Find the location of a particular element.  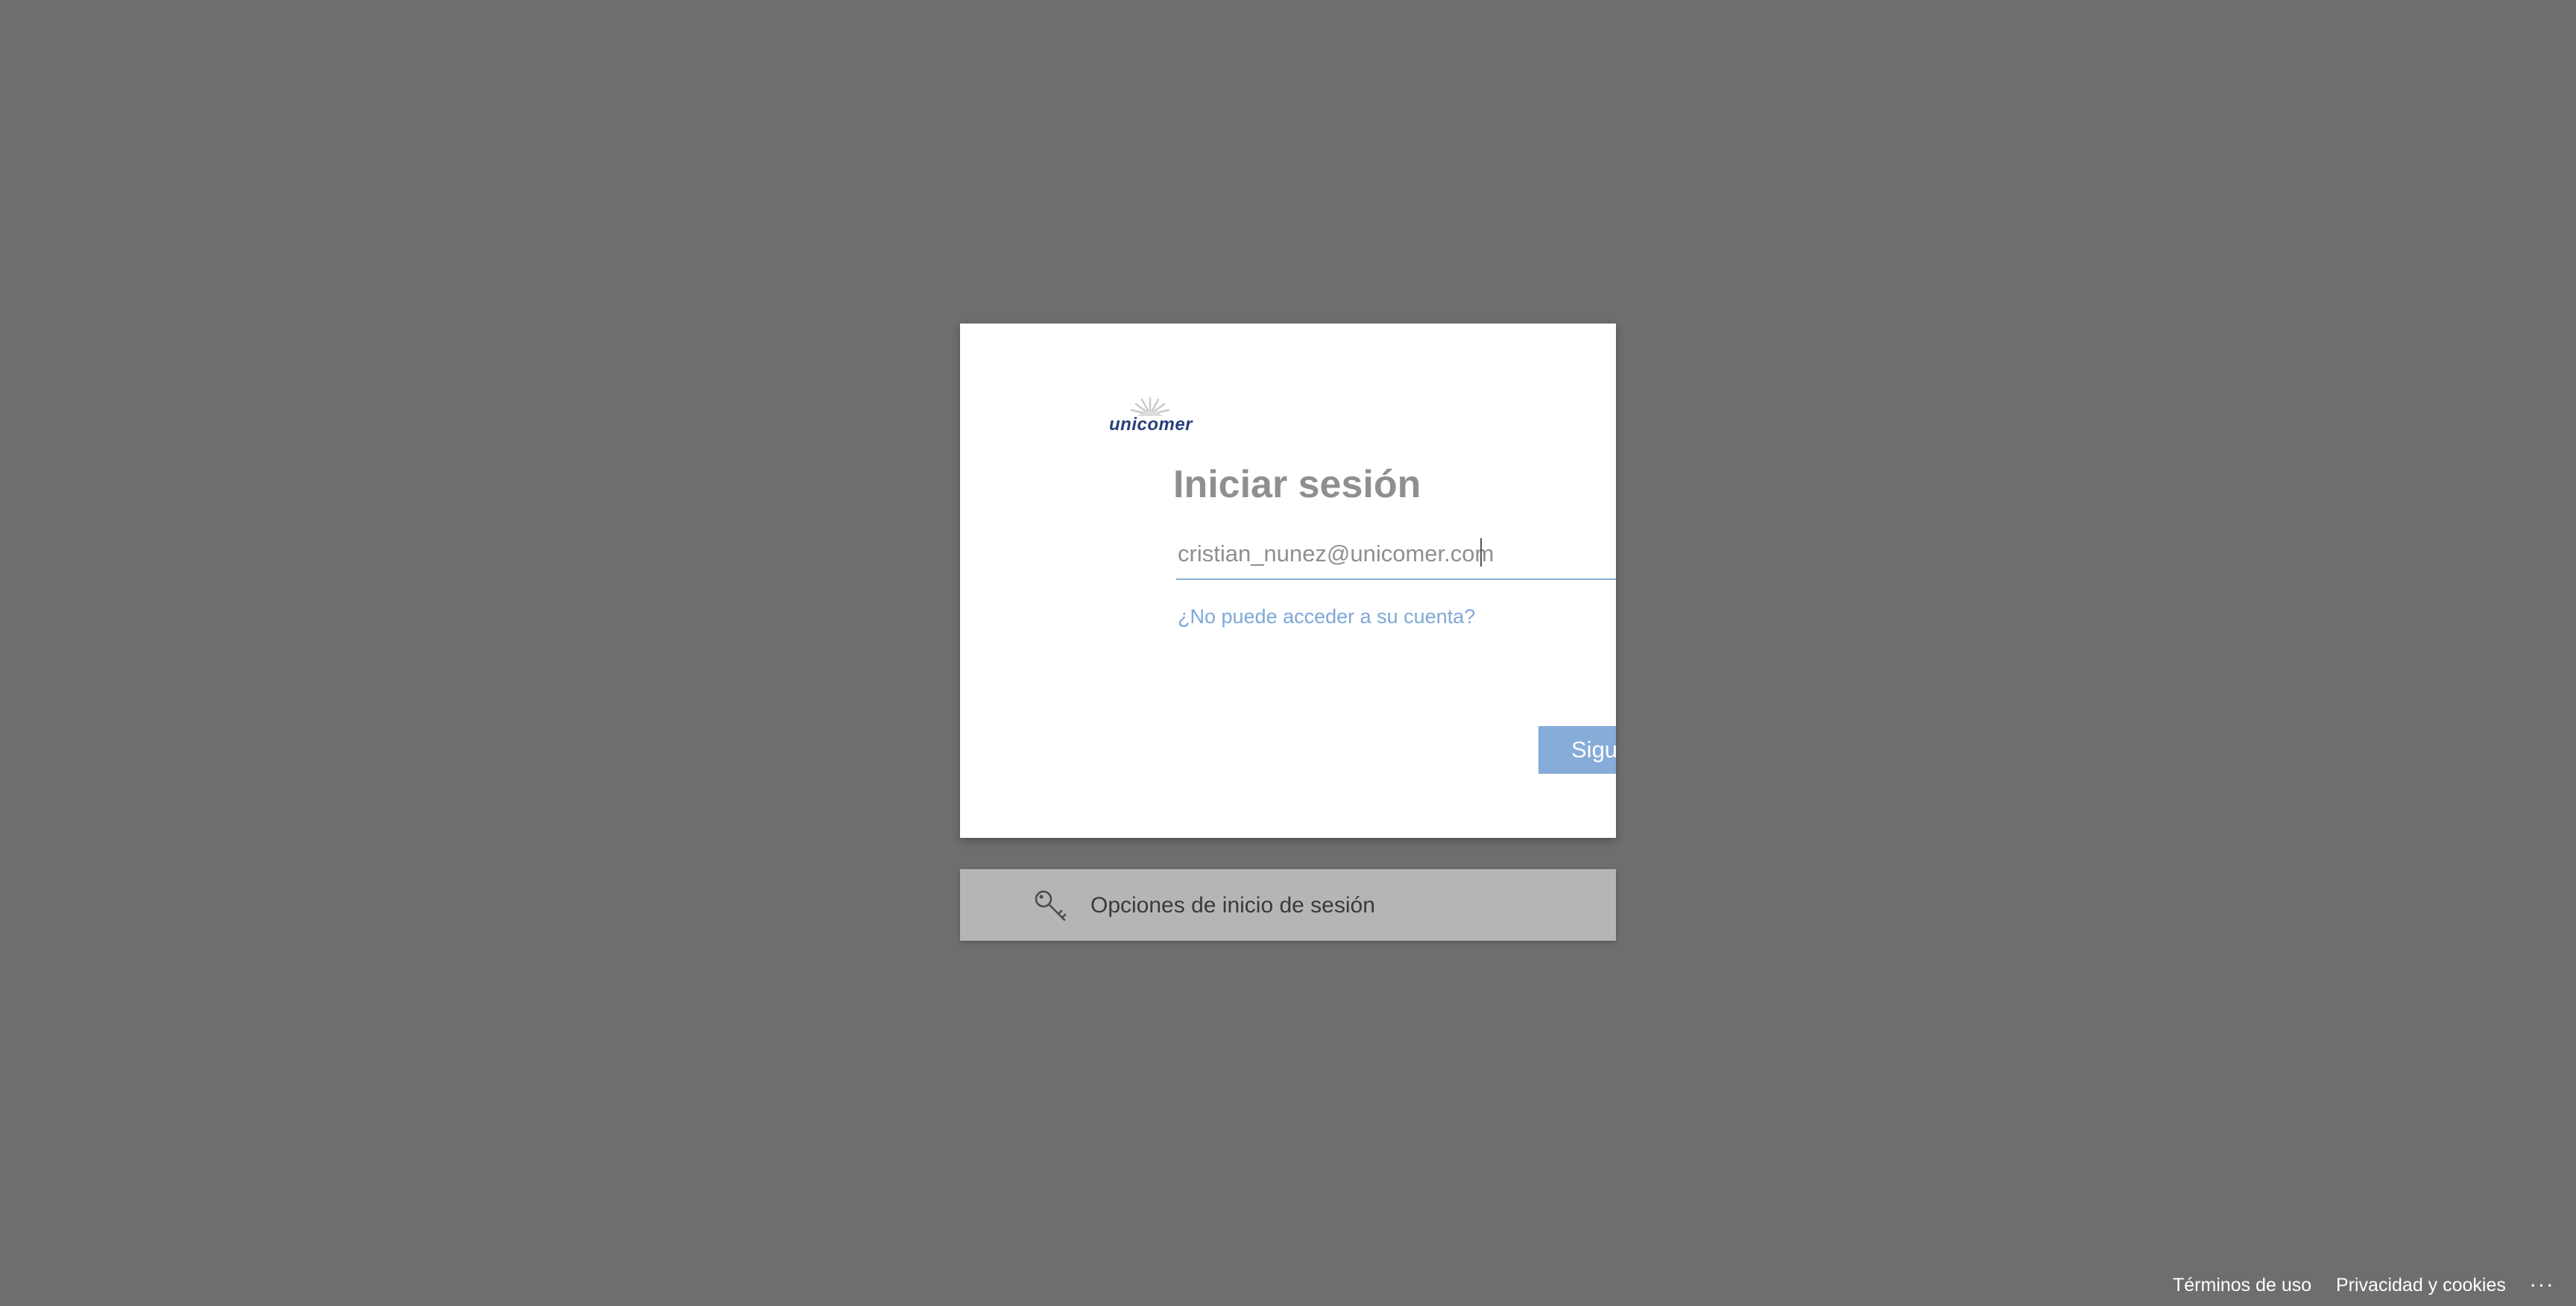

privacy-cookies-link: Privacidad y cookies is located at coordinates (2421, 1285).